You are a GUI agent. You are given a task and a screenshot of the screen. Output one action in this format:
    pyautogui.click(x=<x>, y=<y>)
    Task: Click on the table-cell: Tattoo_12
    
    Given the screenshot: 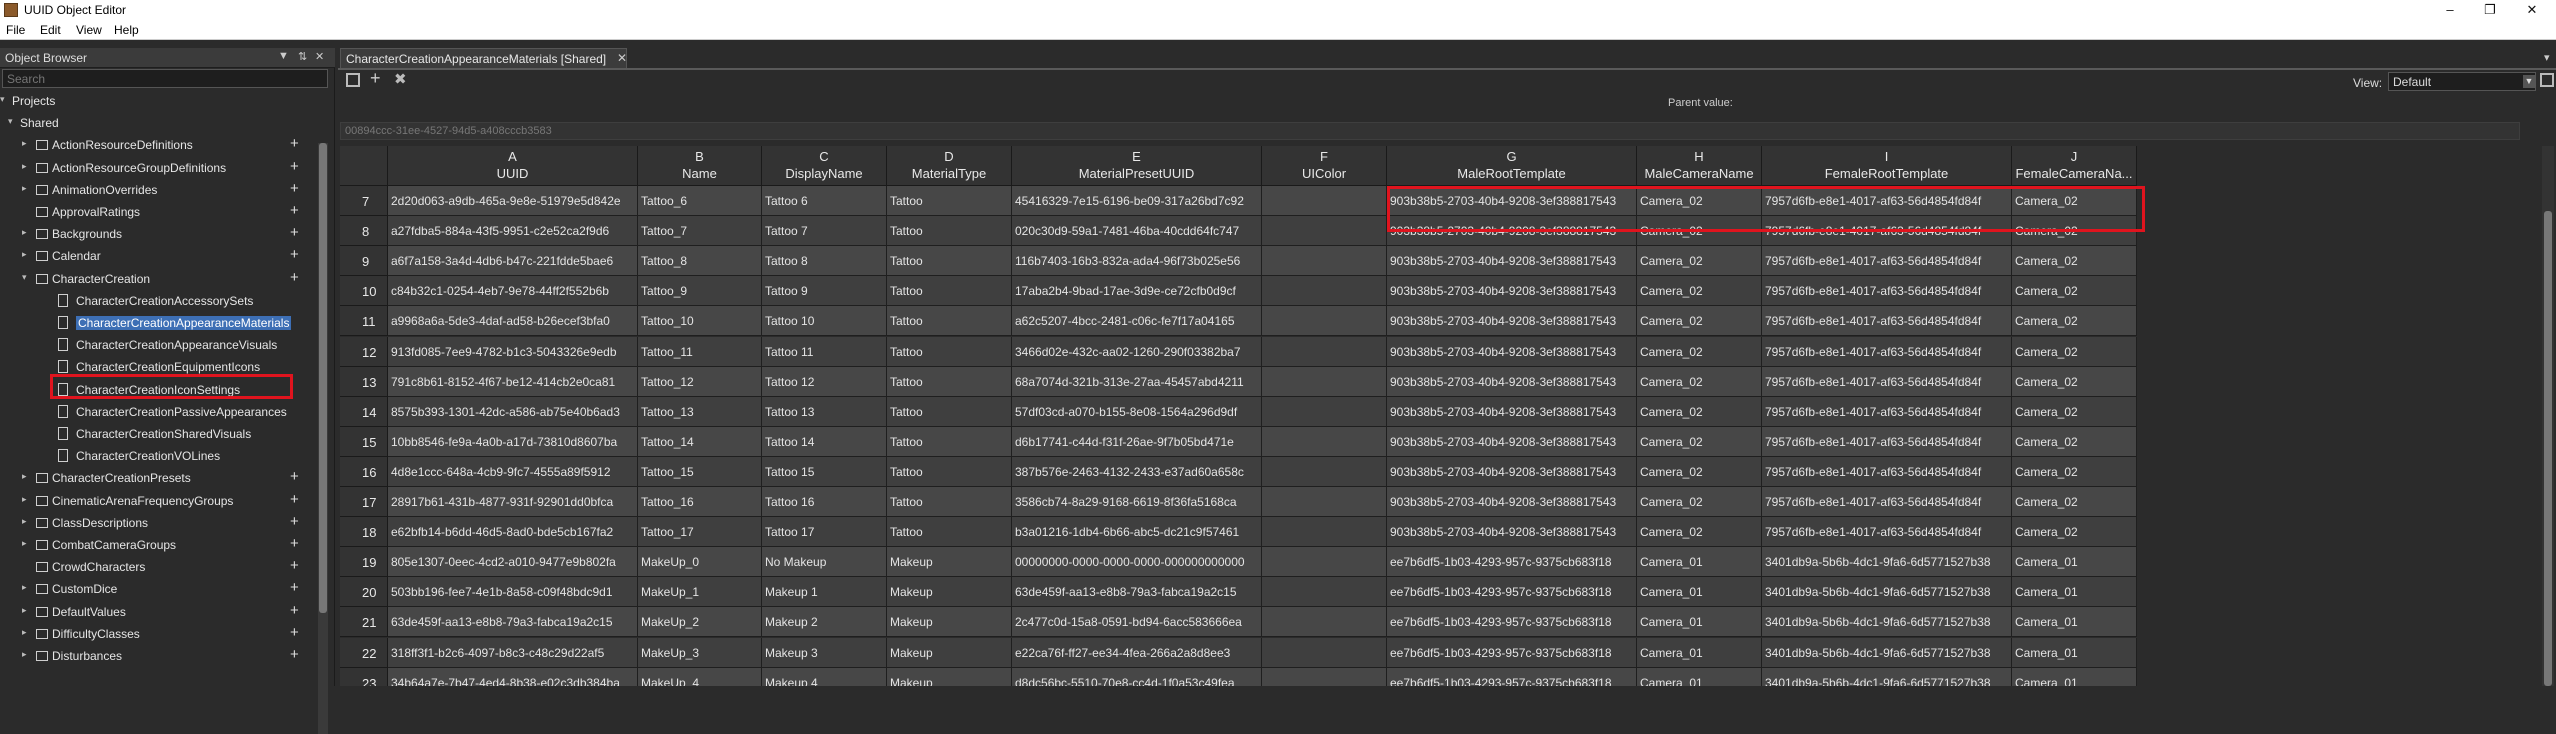 What is the action you would take?
    pyautogui.click(x=700, y=381)
    